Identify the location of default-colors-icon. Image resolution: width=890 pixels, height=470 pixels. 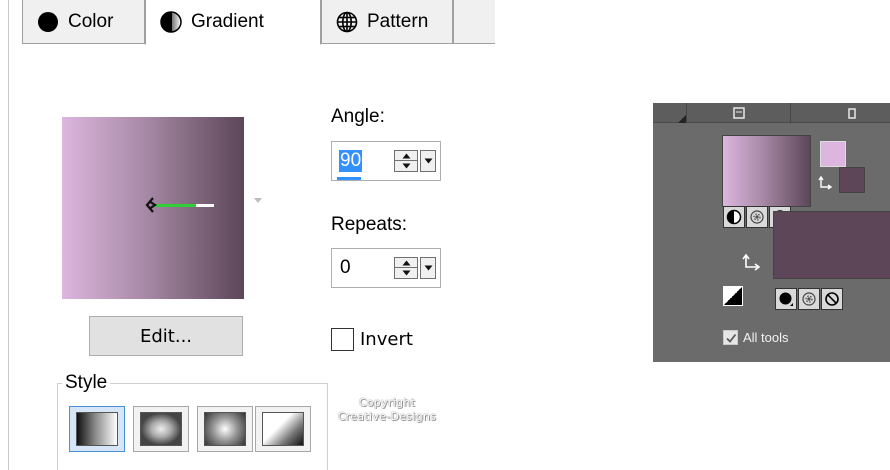
(733, 296).